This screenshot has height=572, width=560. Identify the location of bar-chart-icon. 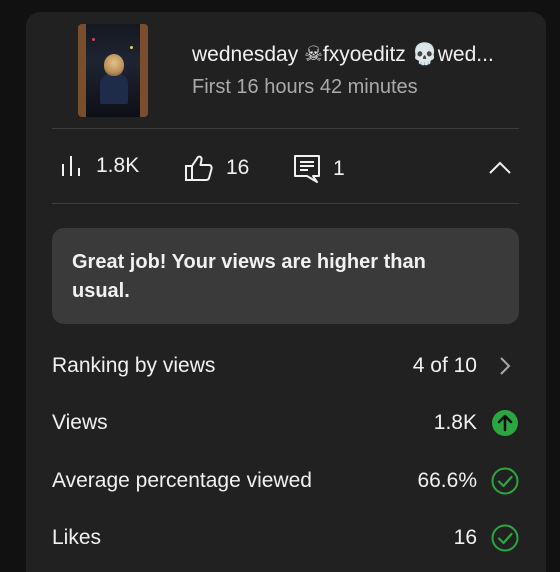
(71, 166).